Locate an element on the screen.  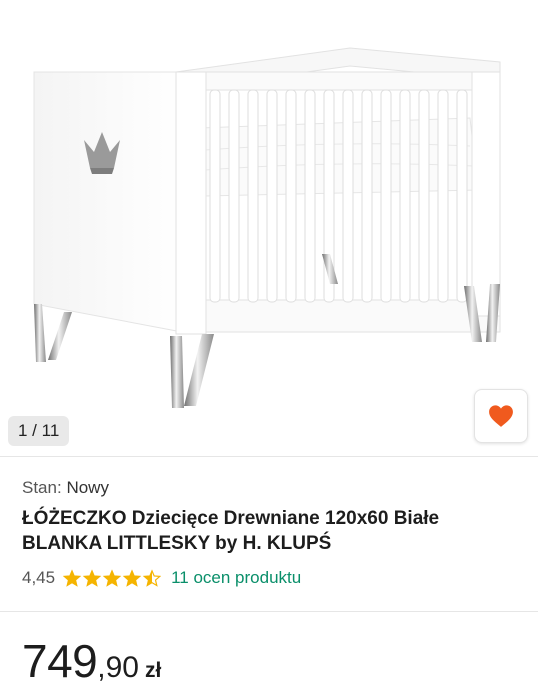
condition-row: Stan: Nowy is located at coordinates (65, 488).